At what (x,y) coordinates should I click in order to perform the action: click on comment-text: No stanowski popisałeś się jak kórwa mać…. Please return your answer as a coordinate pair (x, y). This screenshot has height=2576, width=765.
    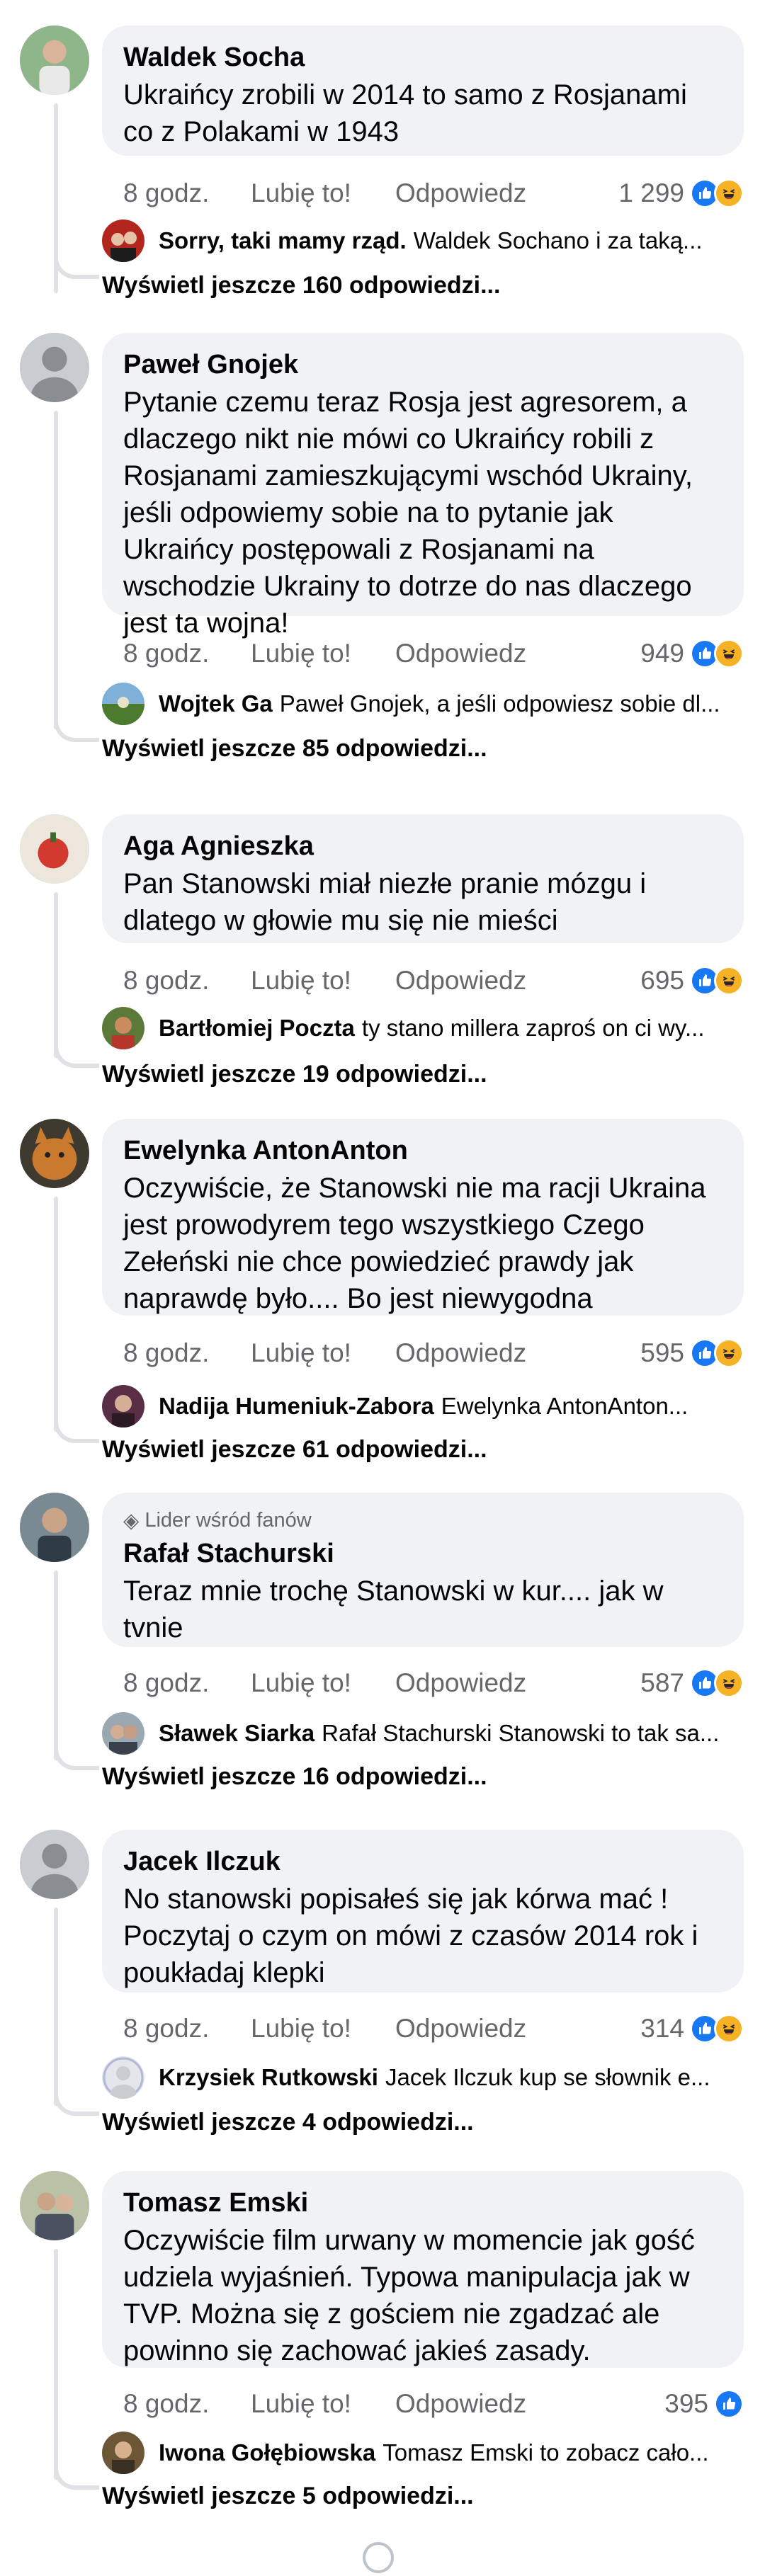
    Looking at the image, I should click on (411, 1936).